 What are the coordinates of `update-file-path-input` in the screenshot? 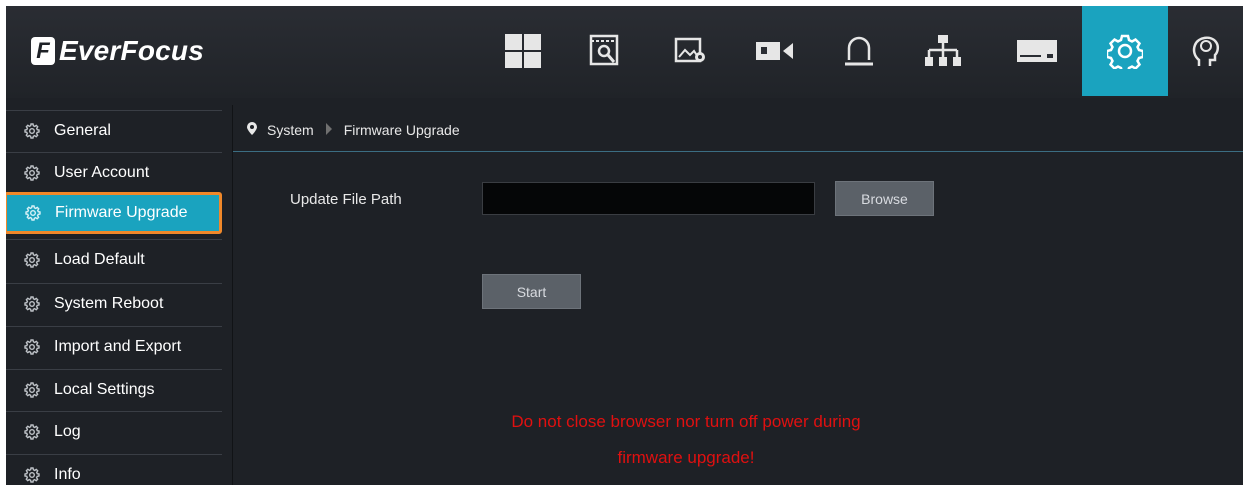 It's located at (648, 198).